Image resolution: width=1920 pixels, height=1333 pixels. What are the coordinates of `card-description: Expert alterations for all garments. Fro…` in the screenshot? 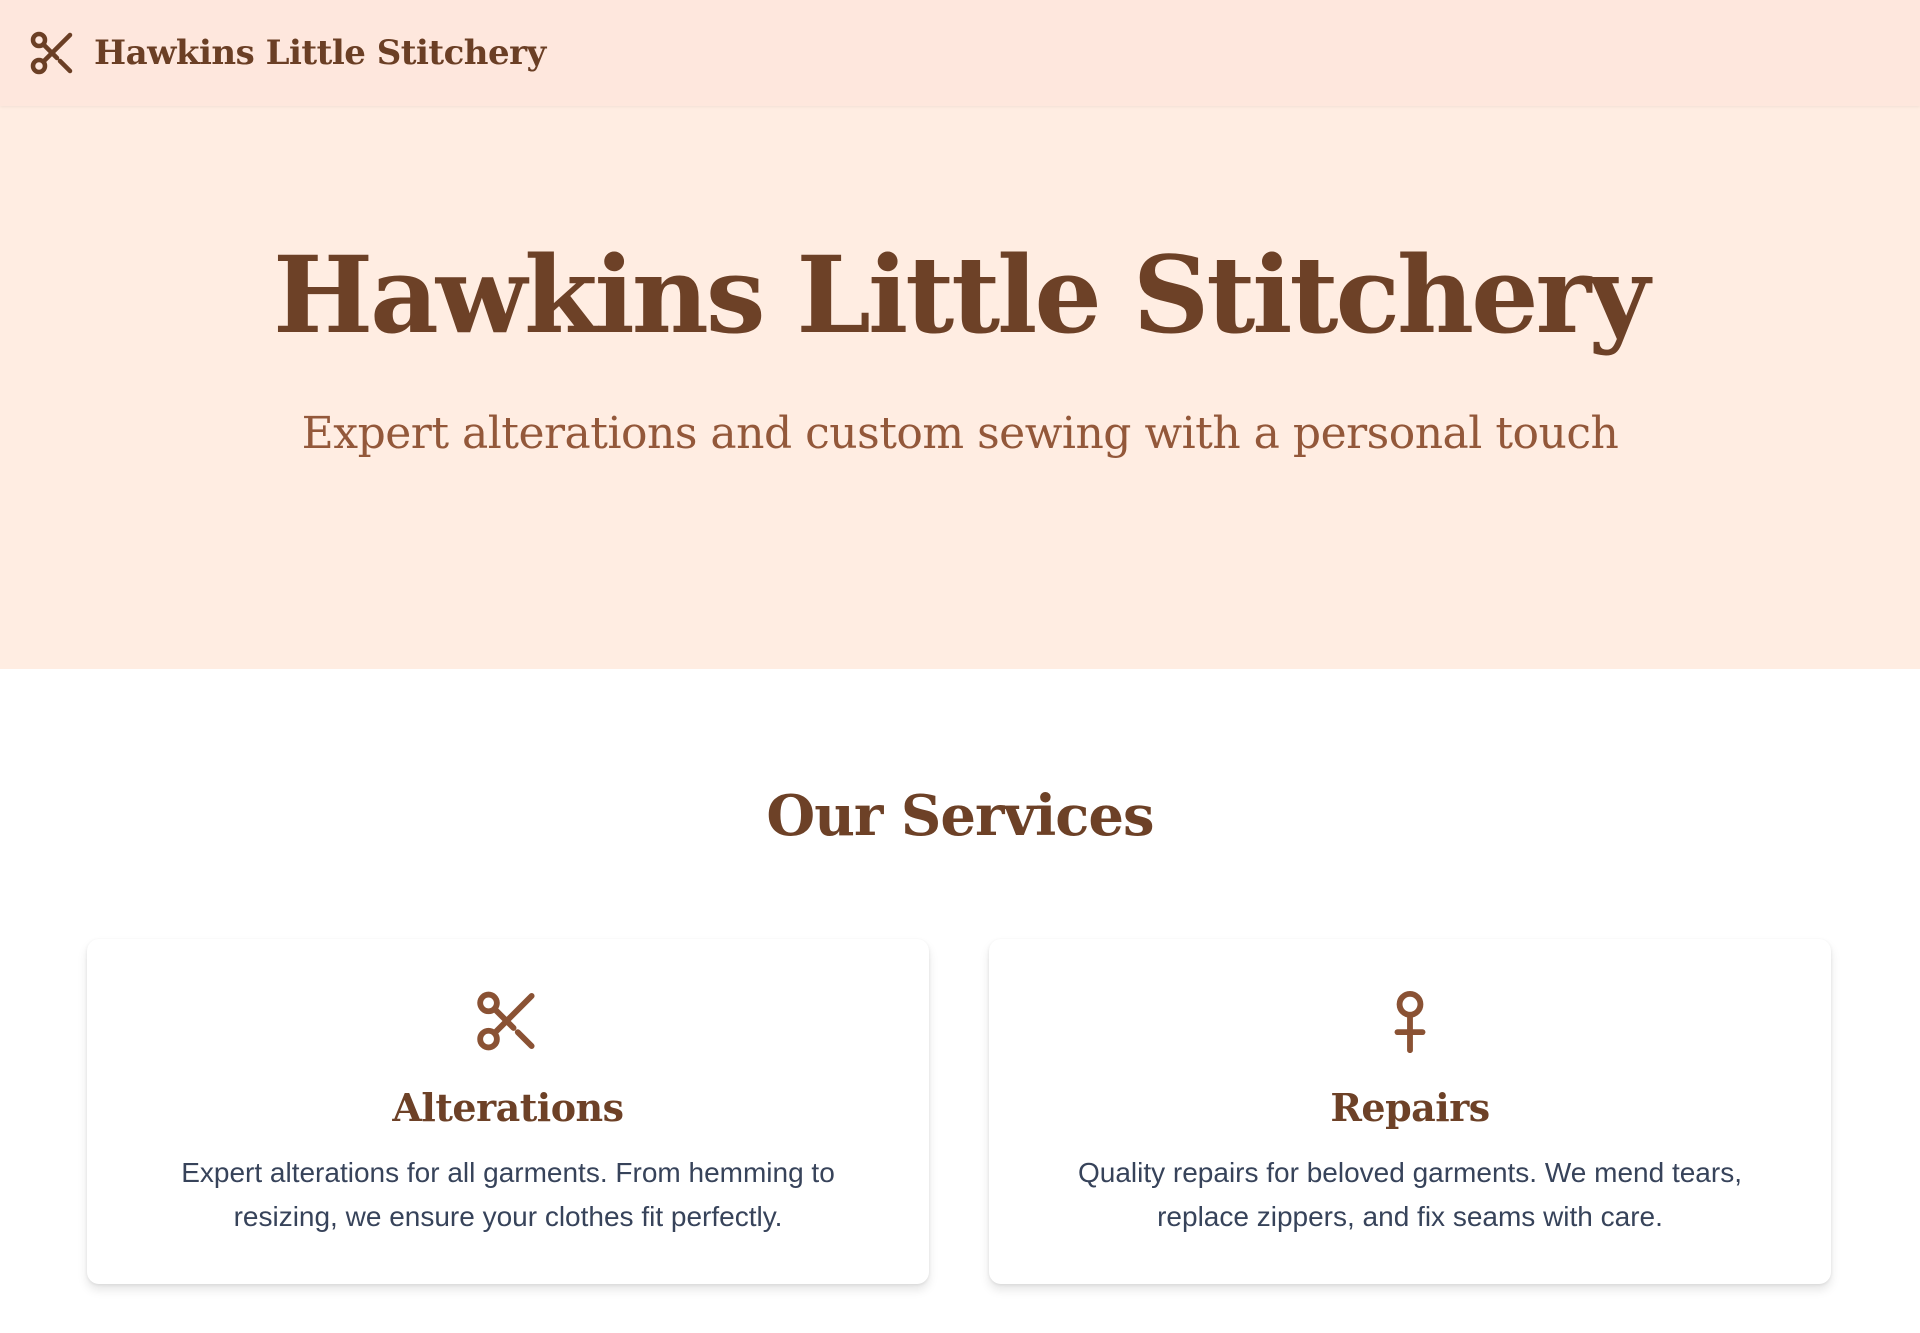 It's located at (508, 1194).